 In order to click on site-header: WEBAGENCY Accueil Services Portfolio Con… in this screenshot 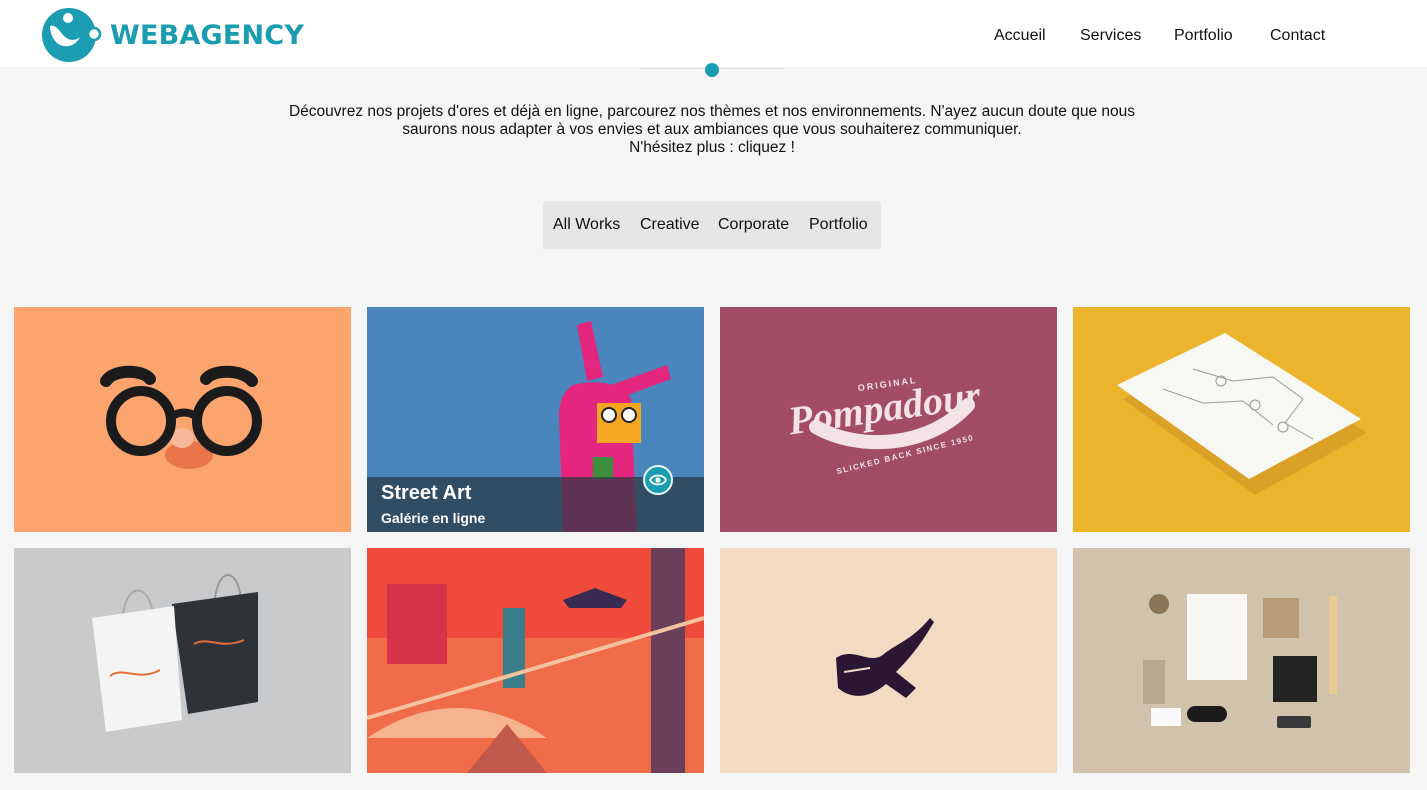, I will do `click(713, 33)`.